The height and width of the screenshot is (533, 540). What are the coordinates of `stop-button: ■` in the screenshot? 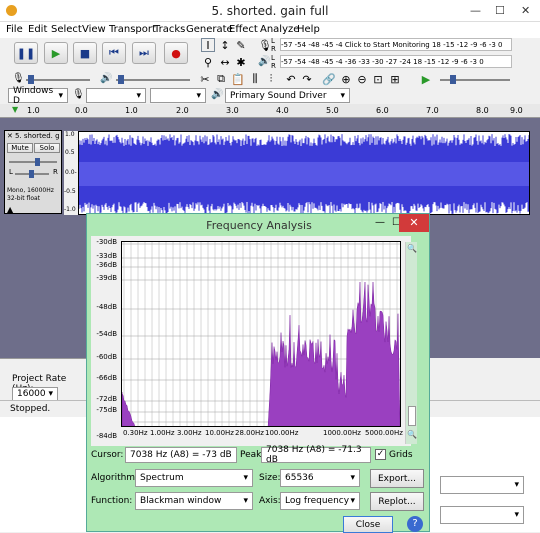 It's located at (85, 53).